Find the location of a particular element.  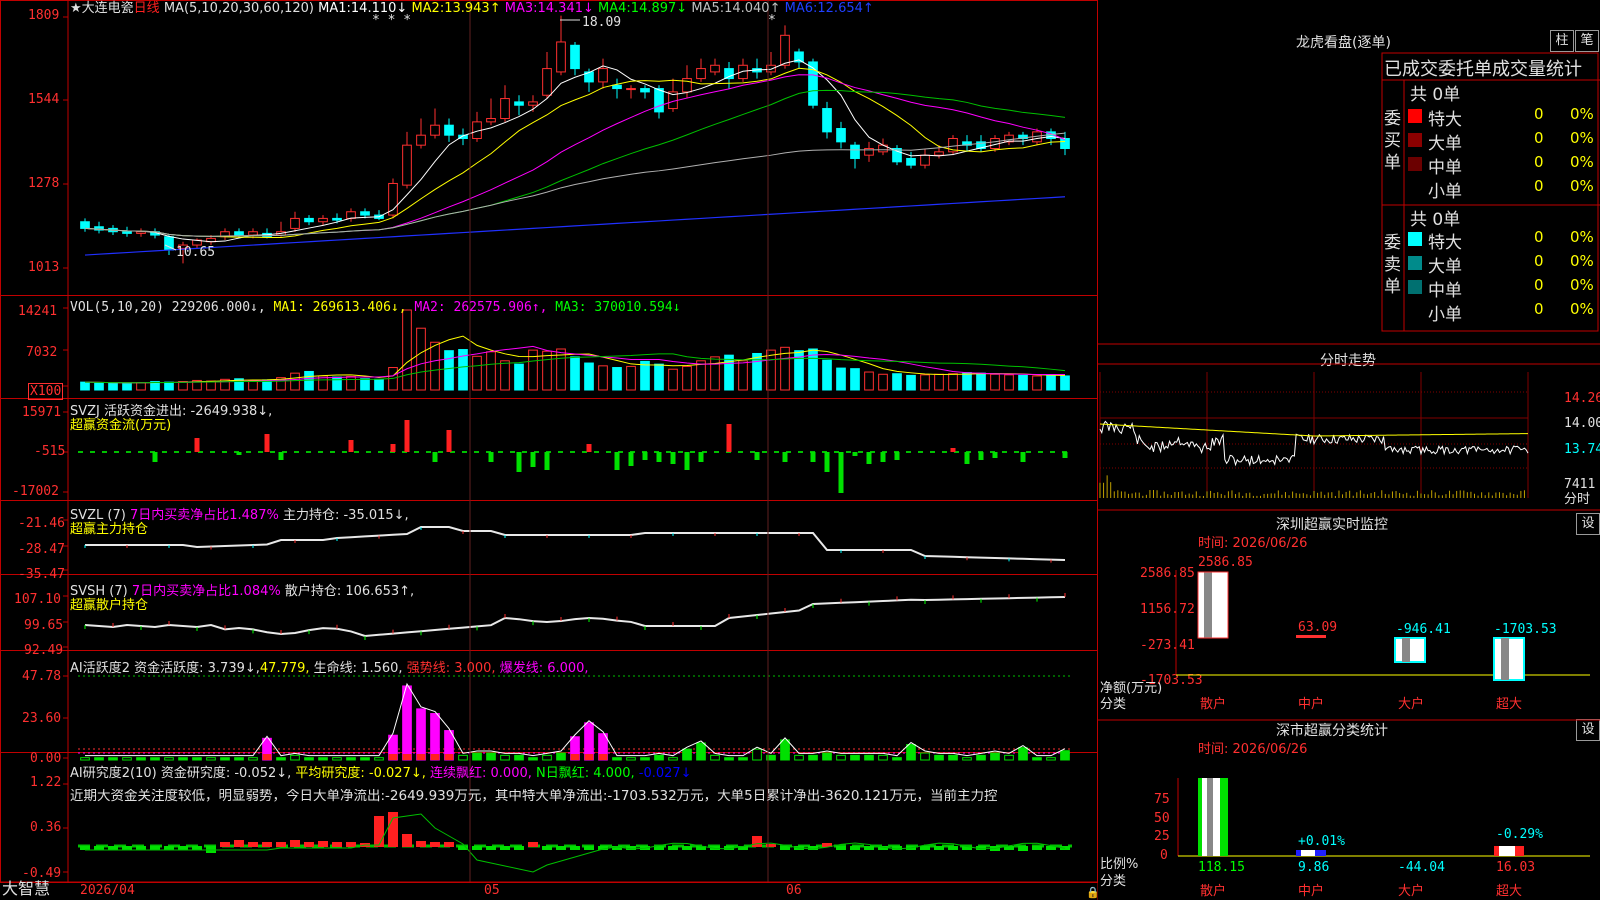

brand-label: 大智慧 is located at coordinates (26, 889).